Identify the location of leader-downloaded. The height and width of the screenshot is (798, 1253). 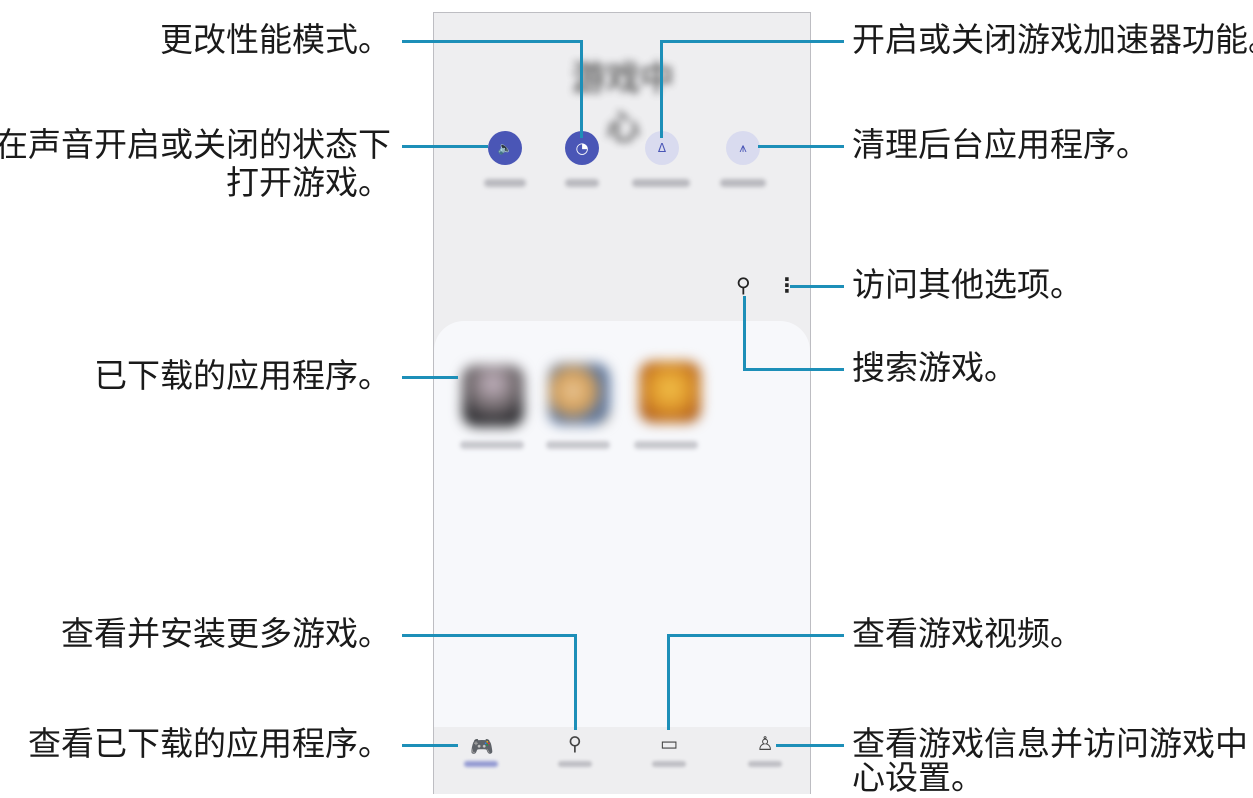
(430, 377).